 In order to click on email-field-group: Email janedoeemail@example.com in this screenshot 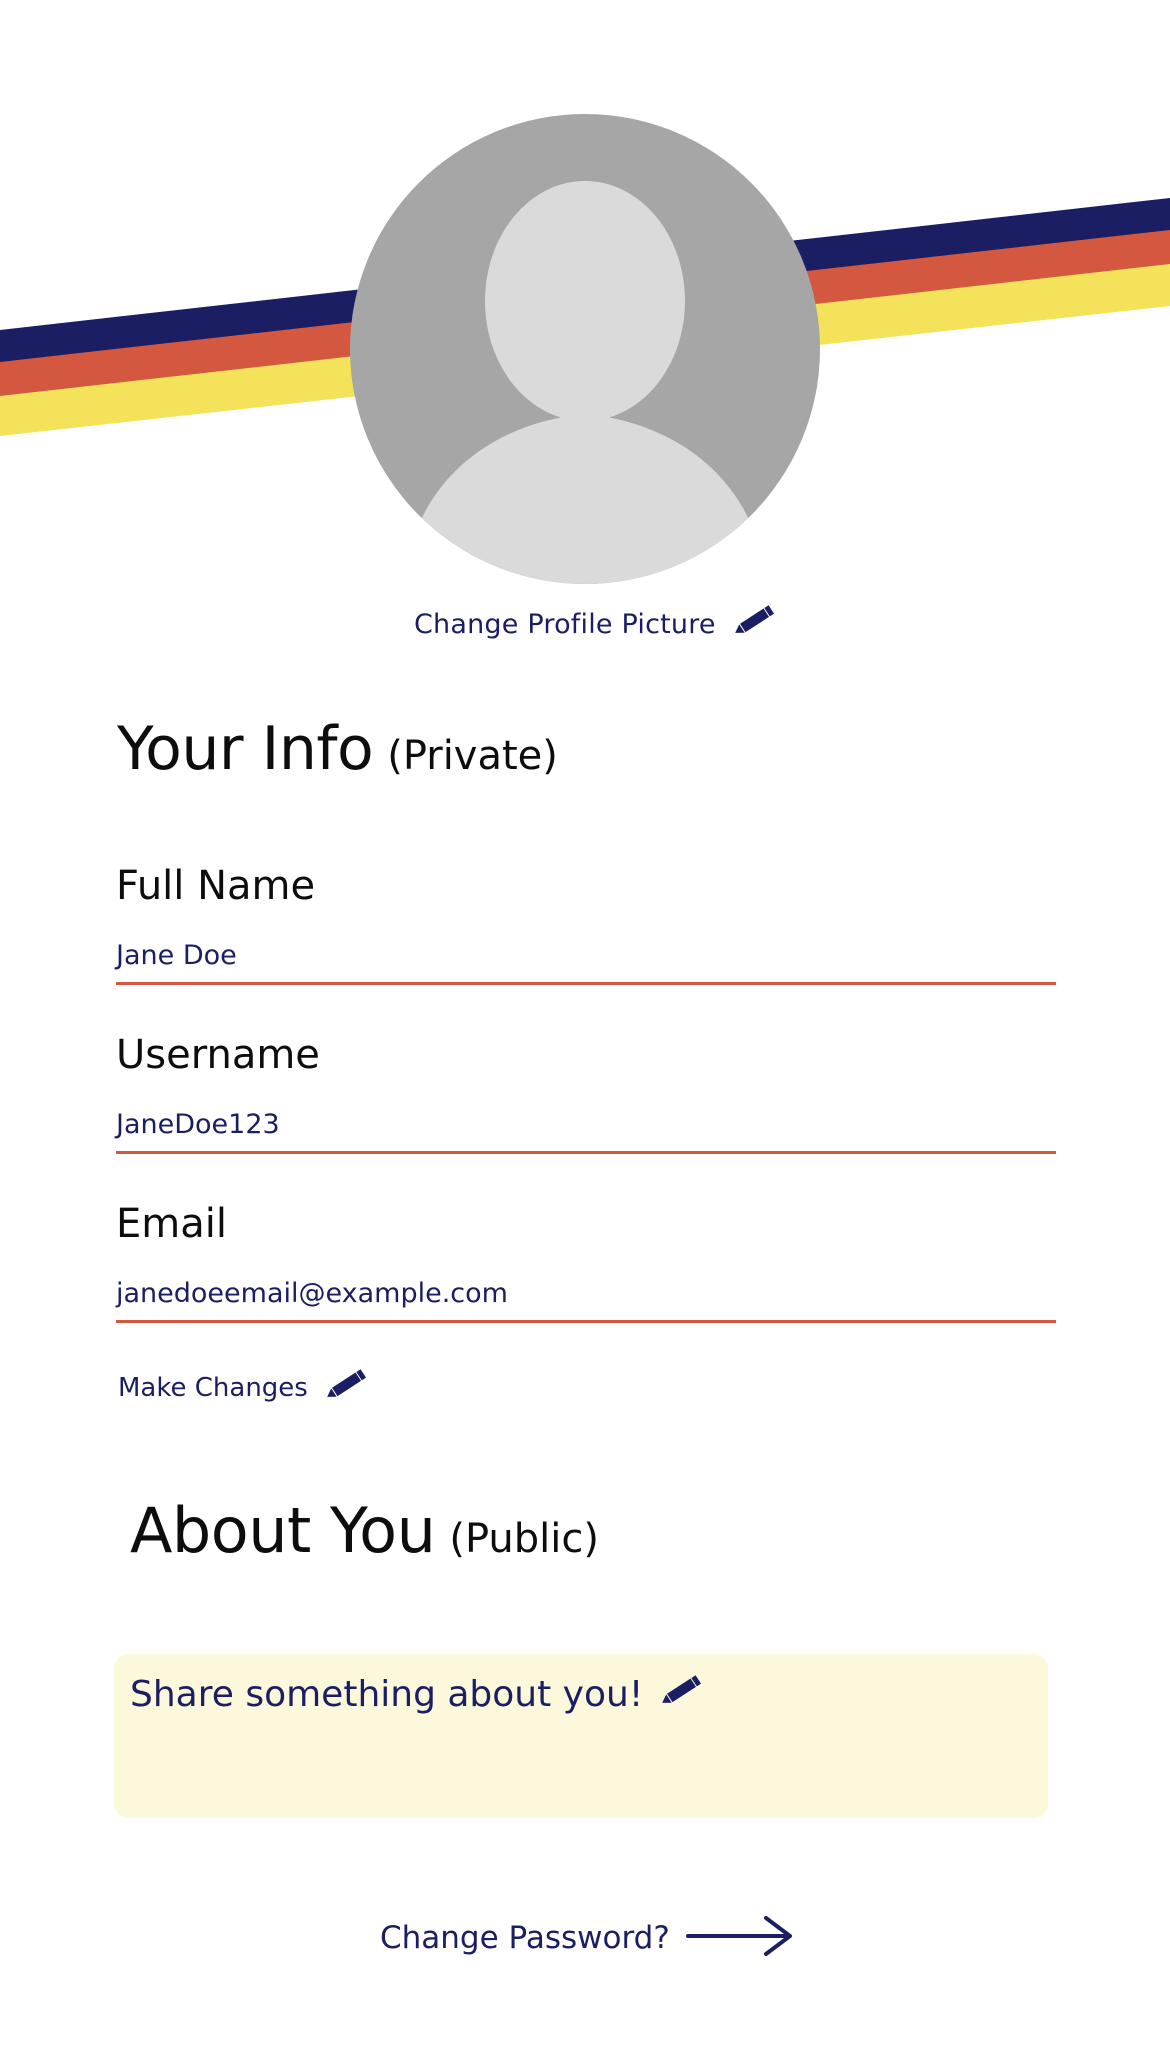, I will do `click(586, 1262)`.